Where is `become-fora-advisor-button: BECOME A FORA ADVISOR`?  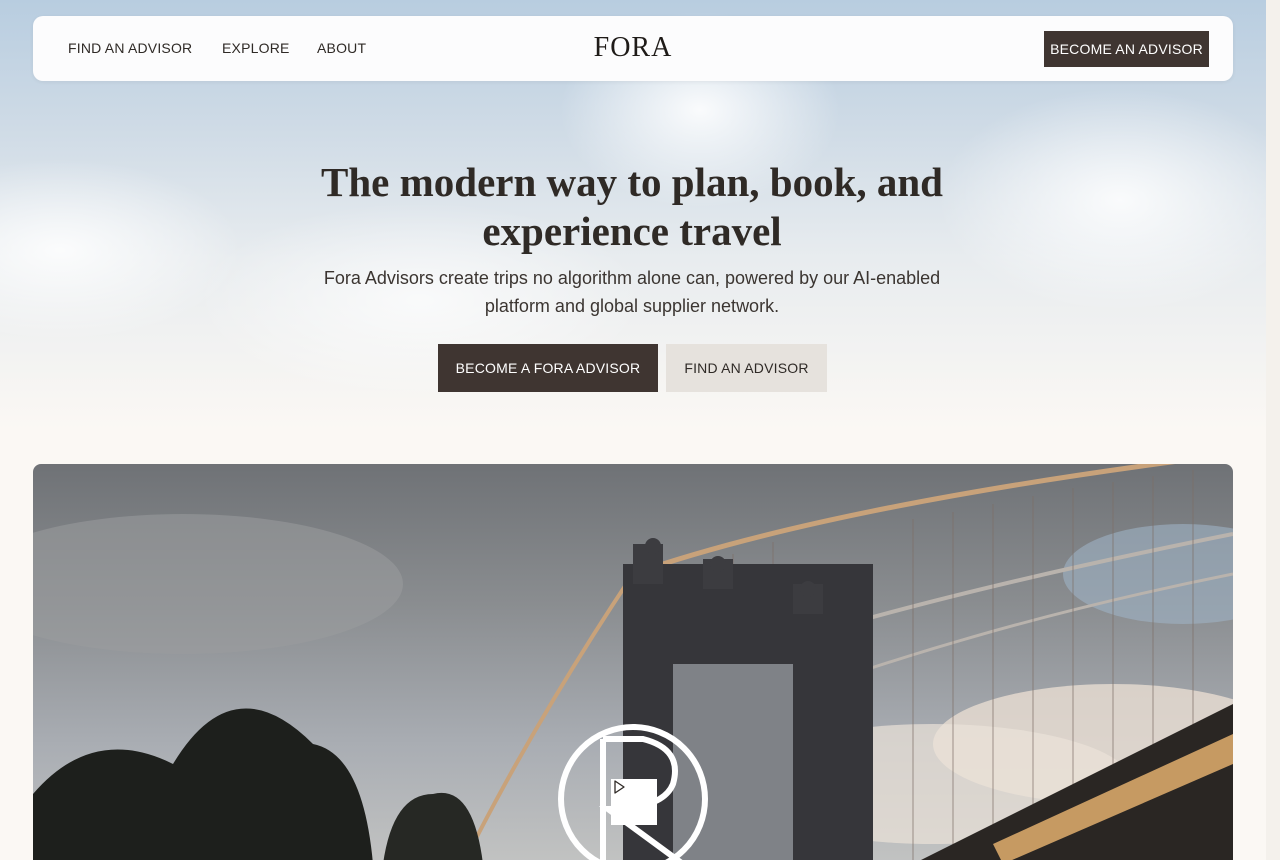 become-fora-advisor-button: BECOME A FORA ADVISOR is located at coordinates (548, 368).